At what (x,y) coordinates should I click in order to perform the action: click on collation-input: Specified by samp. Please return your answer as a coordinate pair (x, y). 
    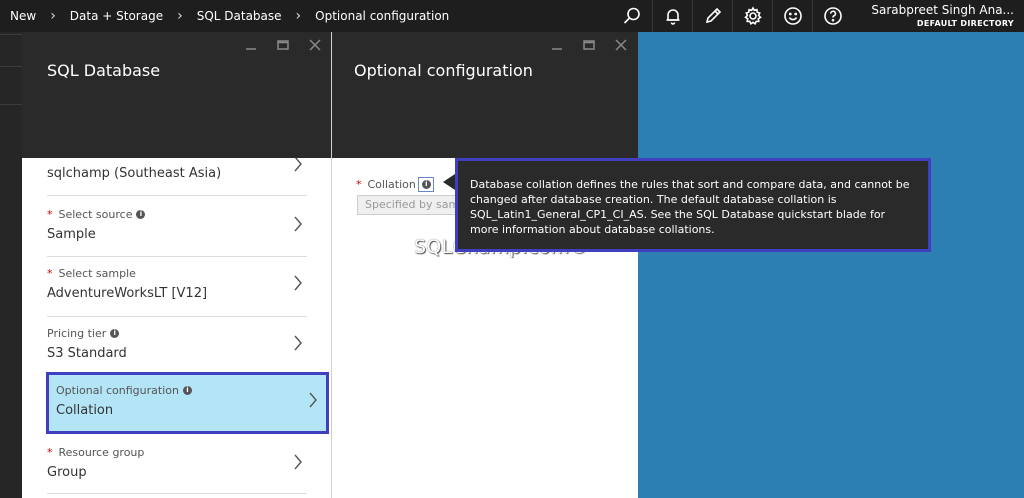
    Looking at the image, I should click on (407, 205).